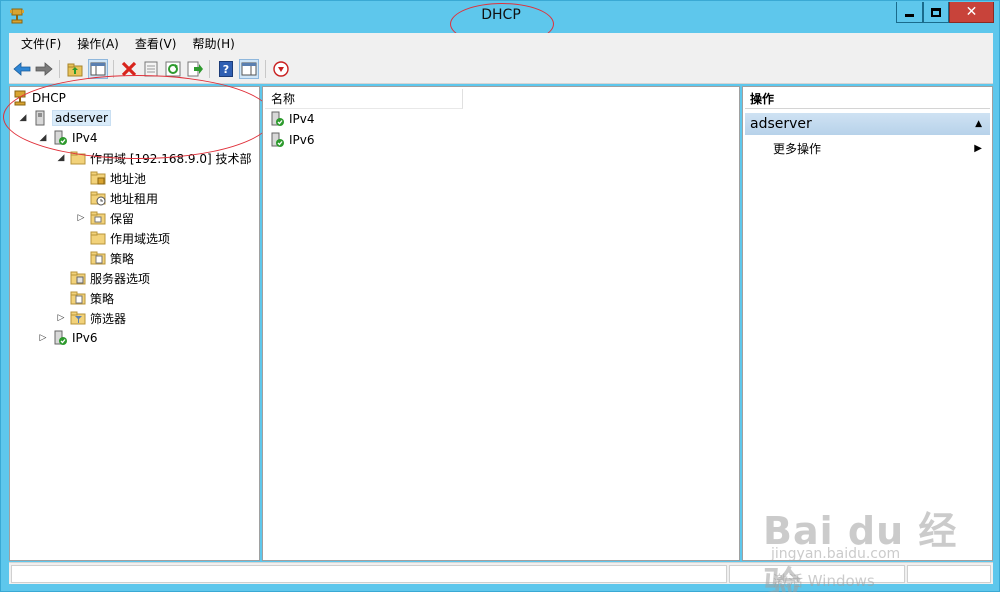 The height and width of the screenshot is (592, 1000). I want to click on window-title: DHCP, so click(501, 15).